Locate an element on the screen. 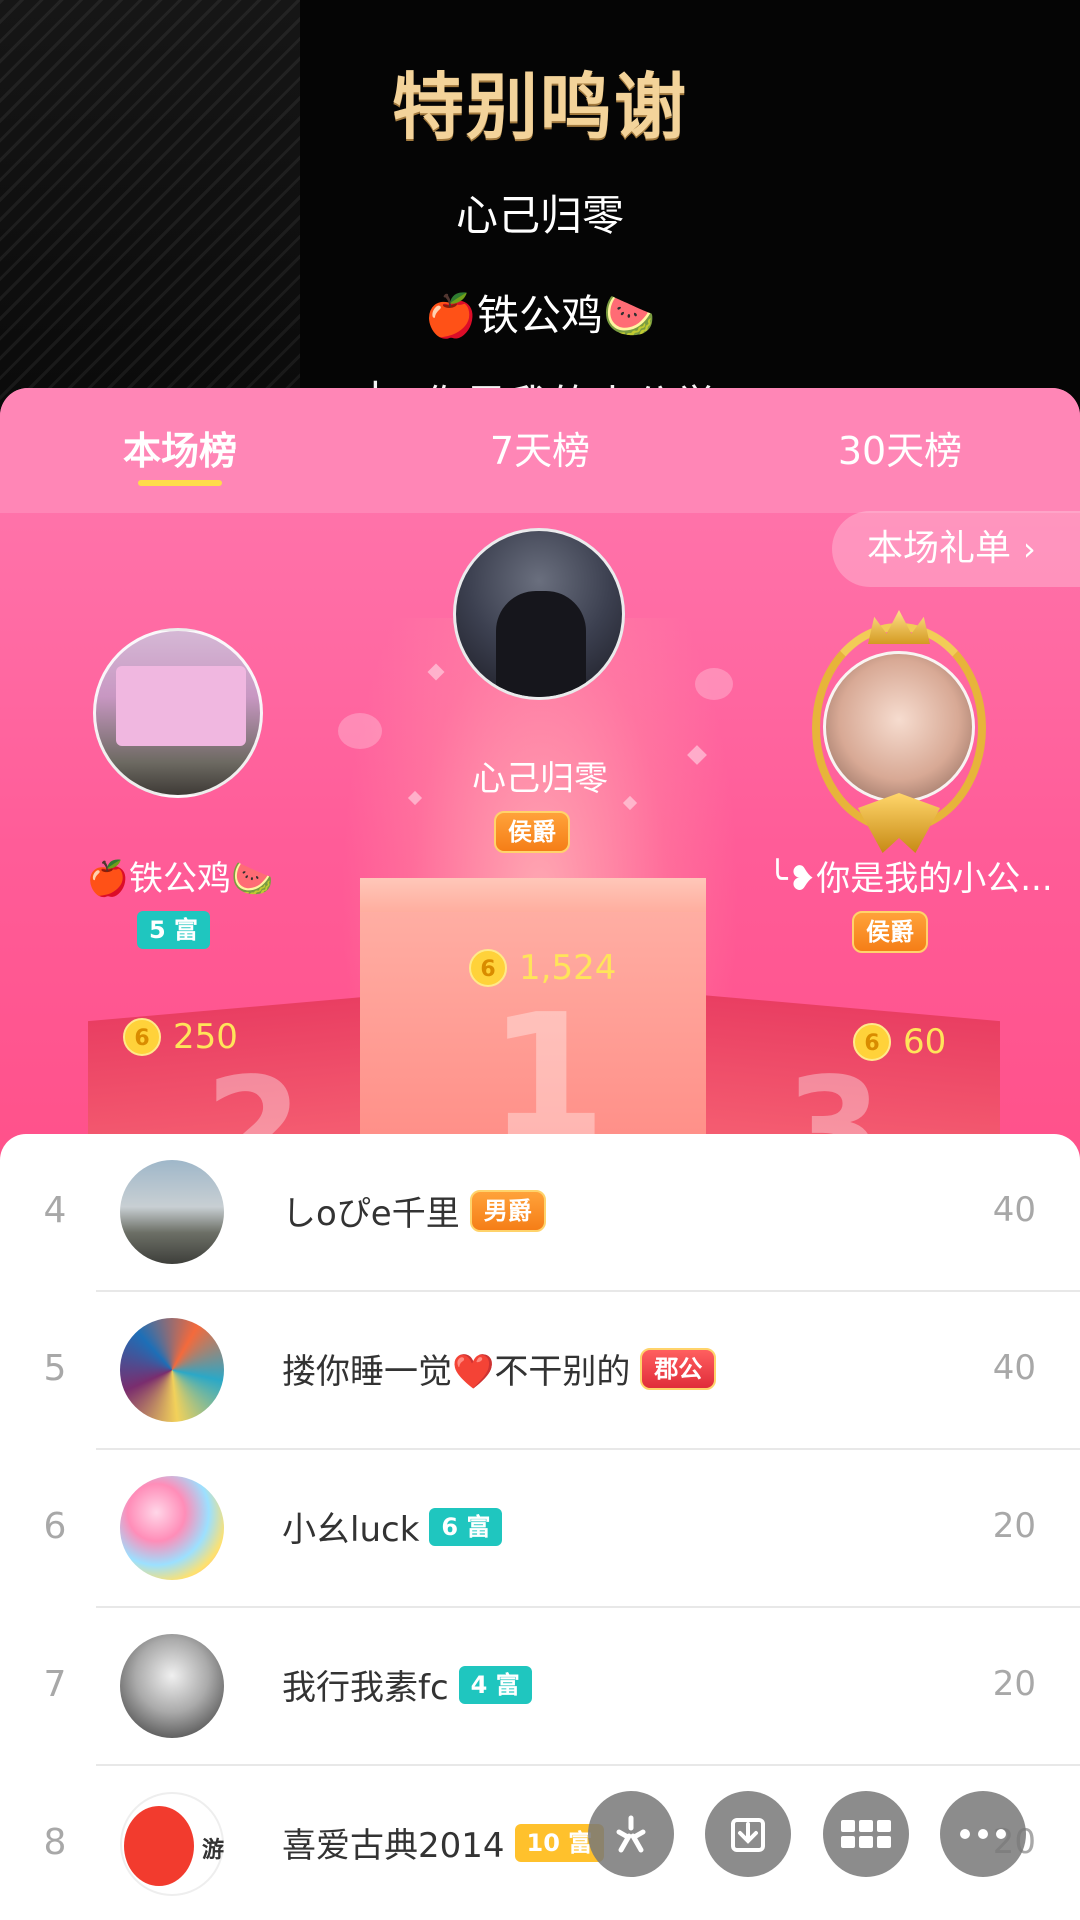  list-item: 5 搂你睡一觉❤️不干别的 郡公 40 is located at coordinates (540, 1371).